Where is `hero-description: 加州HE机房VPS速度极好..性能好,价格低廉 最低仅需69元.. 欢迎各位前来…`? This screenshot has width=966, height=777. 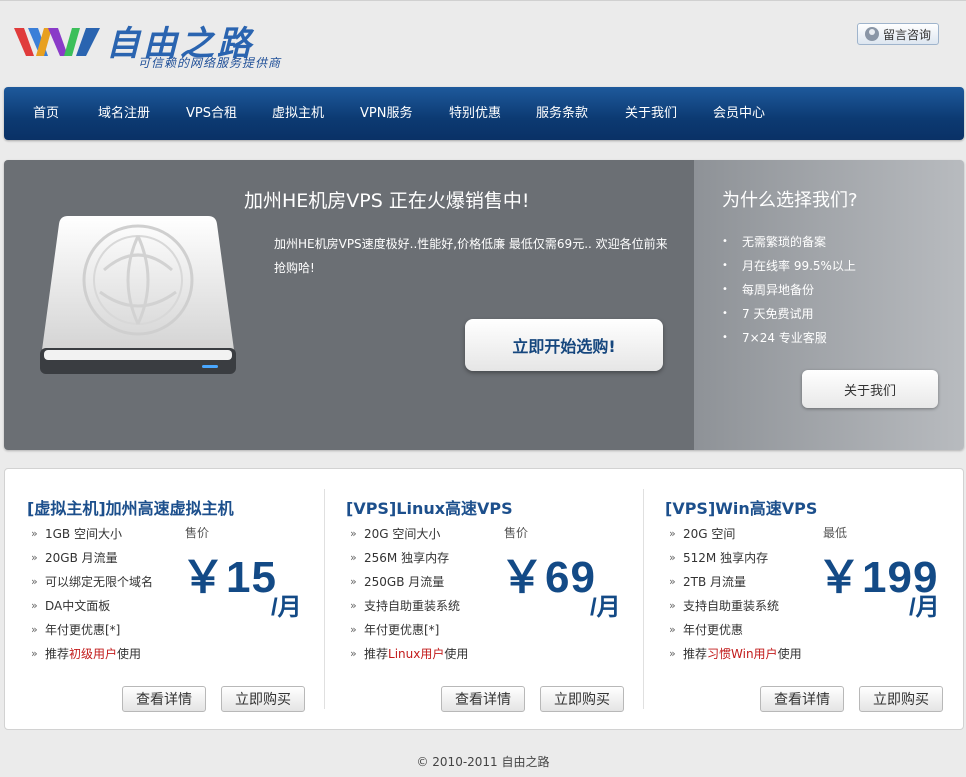
hero-description: 加州HE机房VPS速度极好..性能好,价格低廉 最低仅需69元.. 欢迎各位前来… is located at coordinates (471, 256).